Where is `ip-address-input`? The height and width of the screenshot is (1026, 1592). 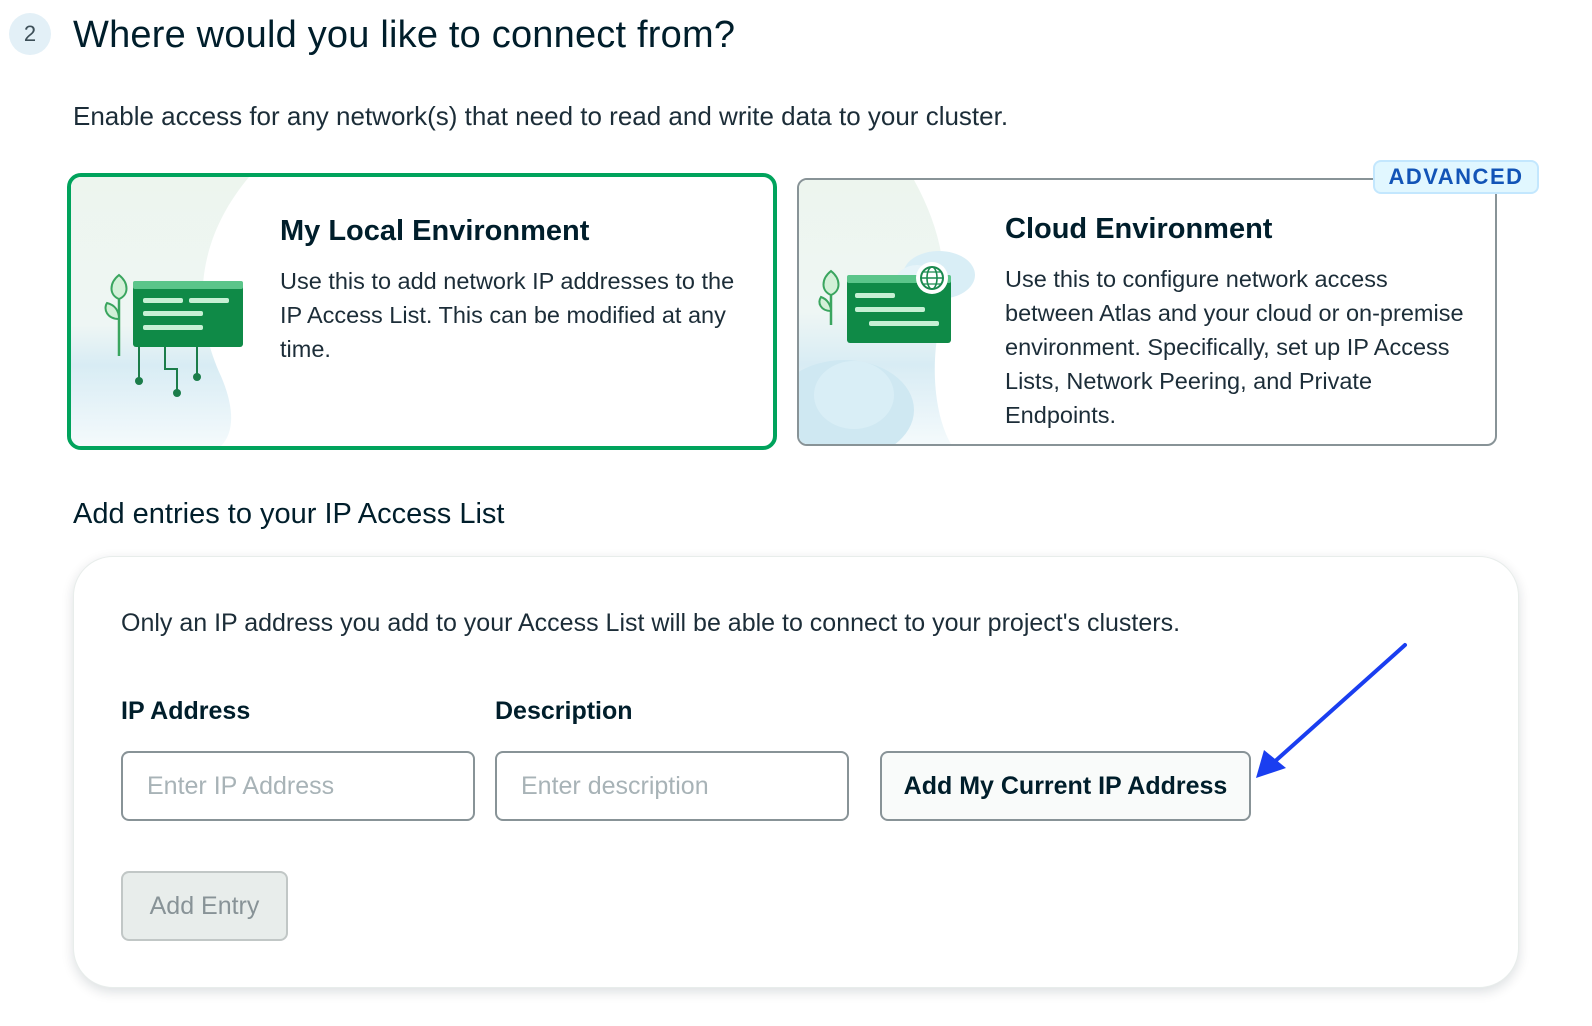
ip-address-input is located at coordinates (298, 786).